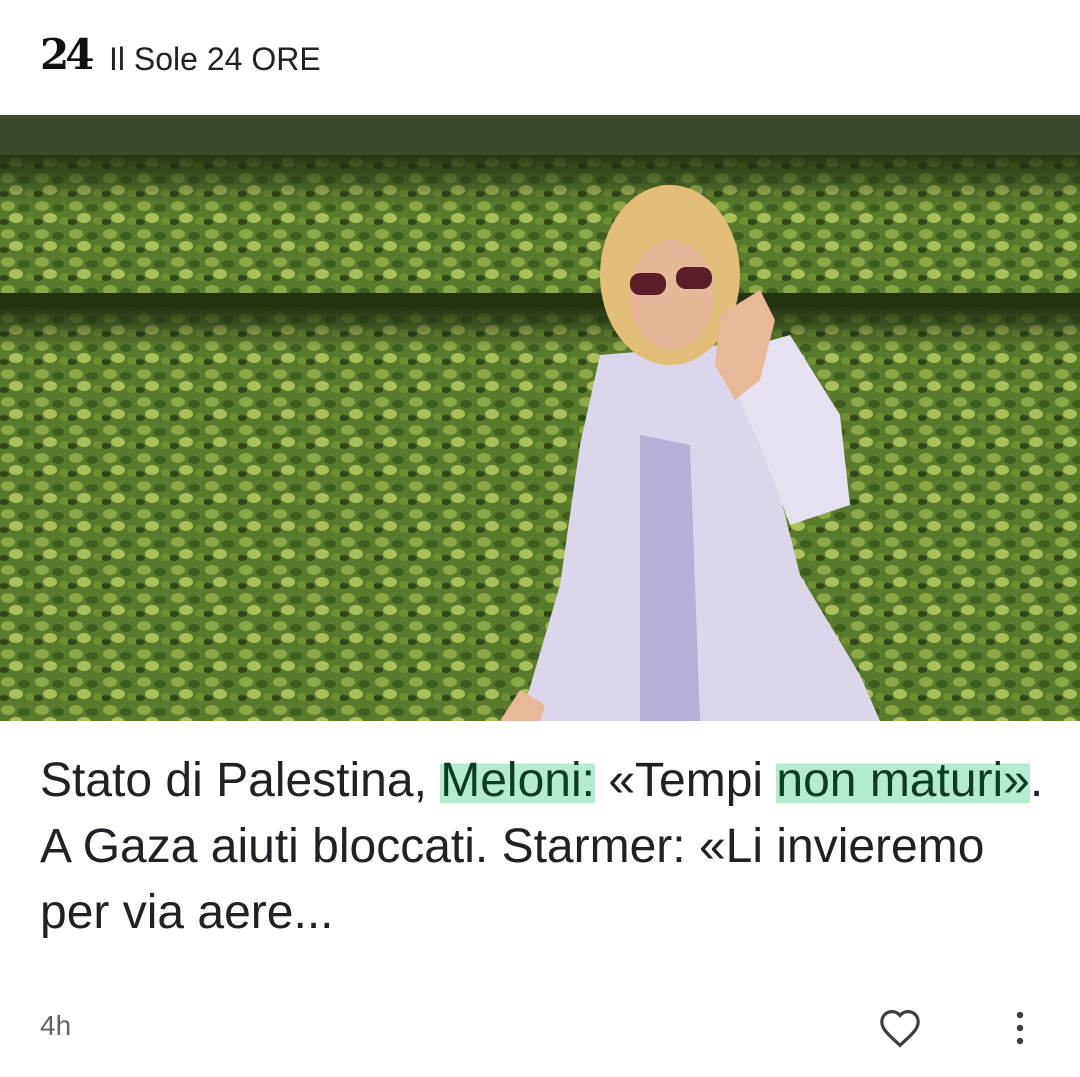 This screenshot has width=1080, height=1077. What do you see at coordinates (903, 780) in the screenshot?
I see `headline-highlight-2: non maturi»` at bounding box center [903, 780].